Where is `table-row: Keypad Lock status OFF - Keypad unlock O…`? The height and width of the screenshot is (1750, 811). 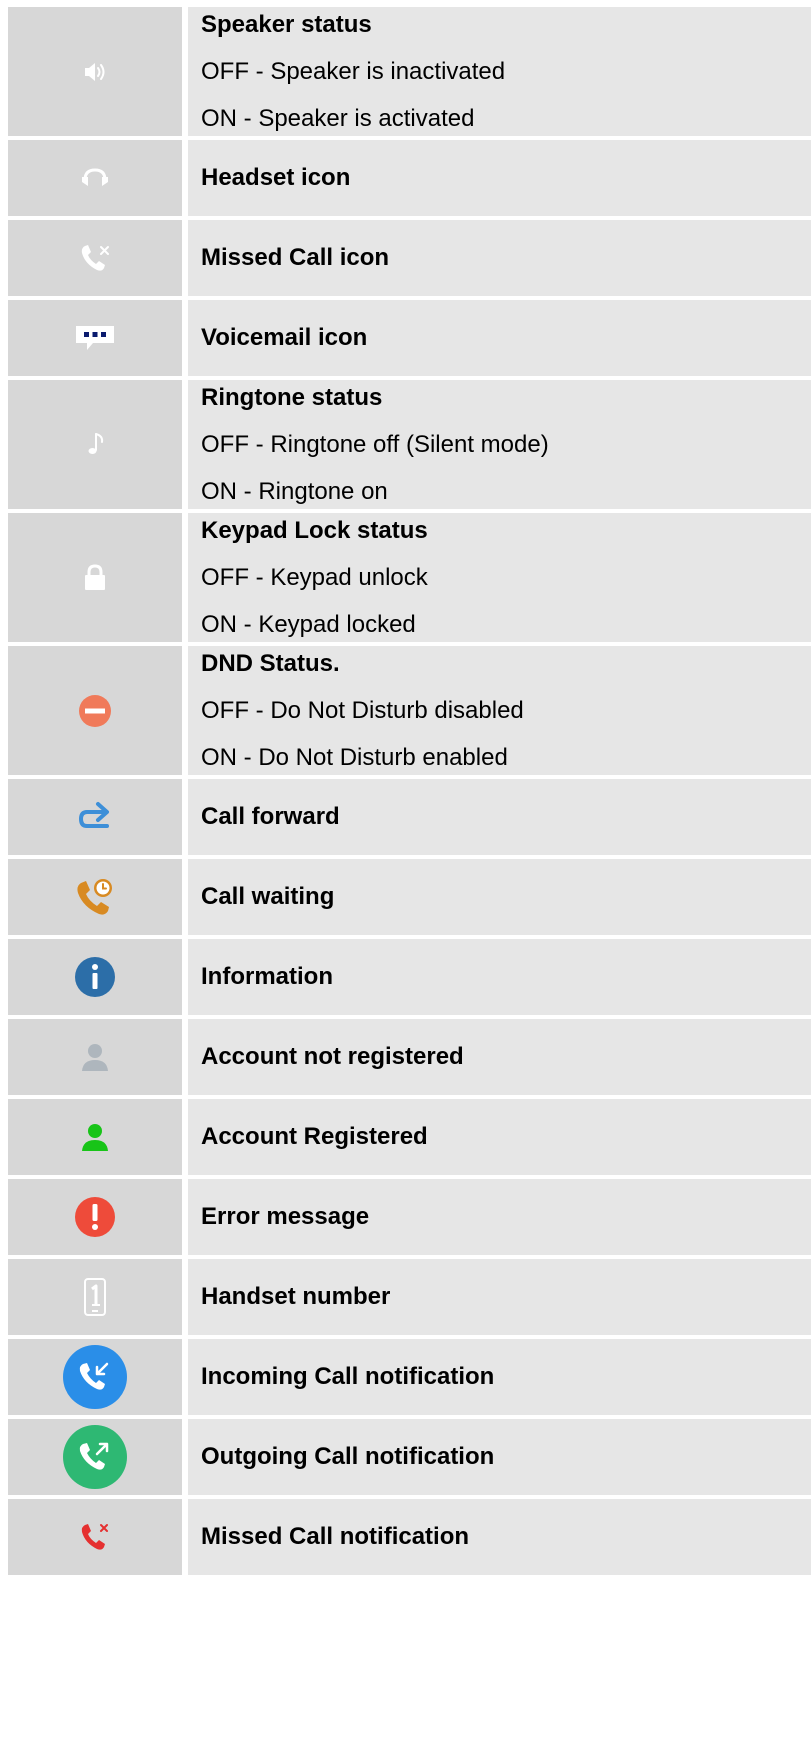 table-row: Keypad Lock status OFF - Keypad unlock O… is located at coordinates (409, 577).